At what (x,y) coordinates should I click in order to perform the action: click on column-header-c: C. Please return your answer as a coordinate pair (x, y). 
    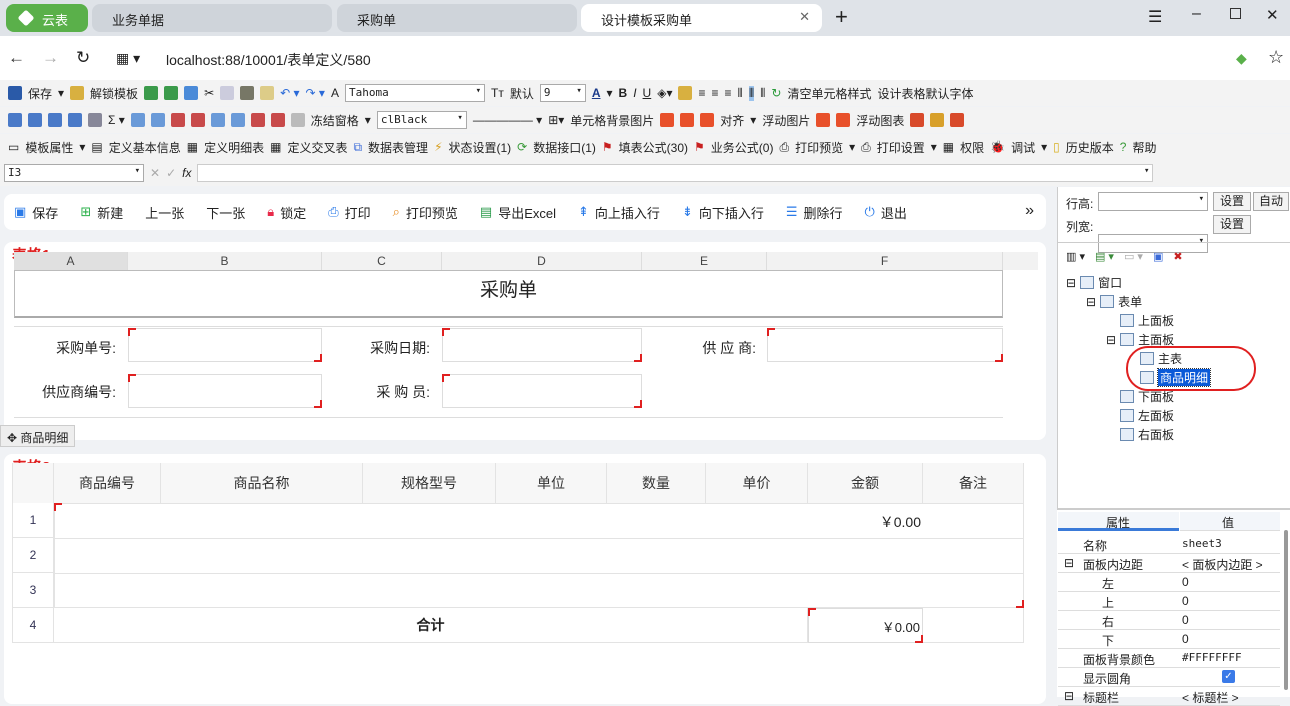
    Looking at the image, I should click on (382, 261).